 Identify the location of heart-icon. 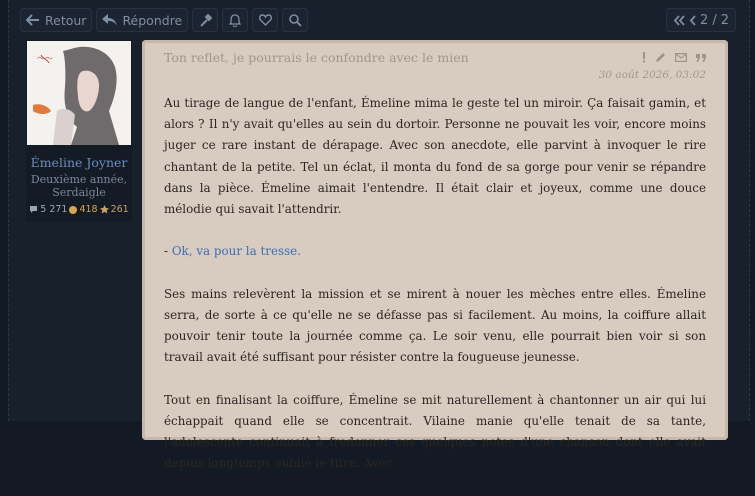
(265, 20).